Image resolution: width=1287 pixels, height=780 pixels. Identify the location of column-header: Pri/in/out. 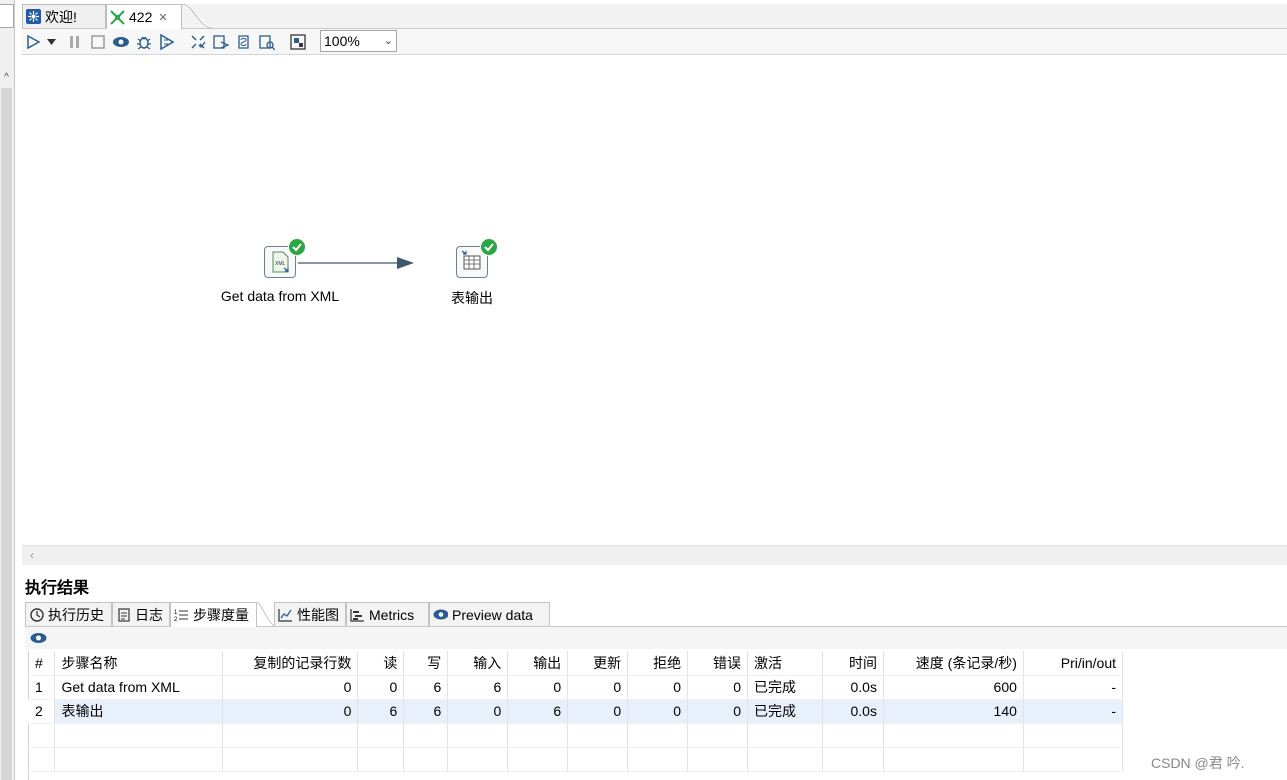
(1073, 663).